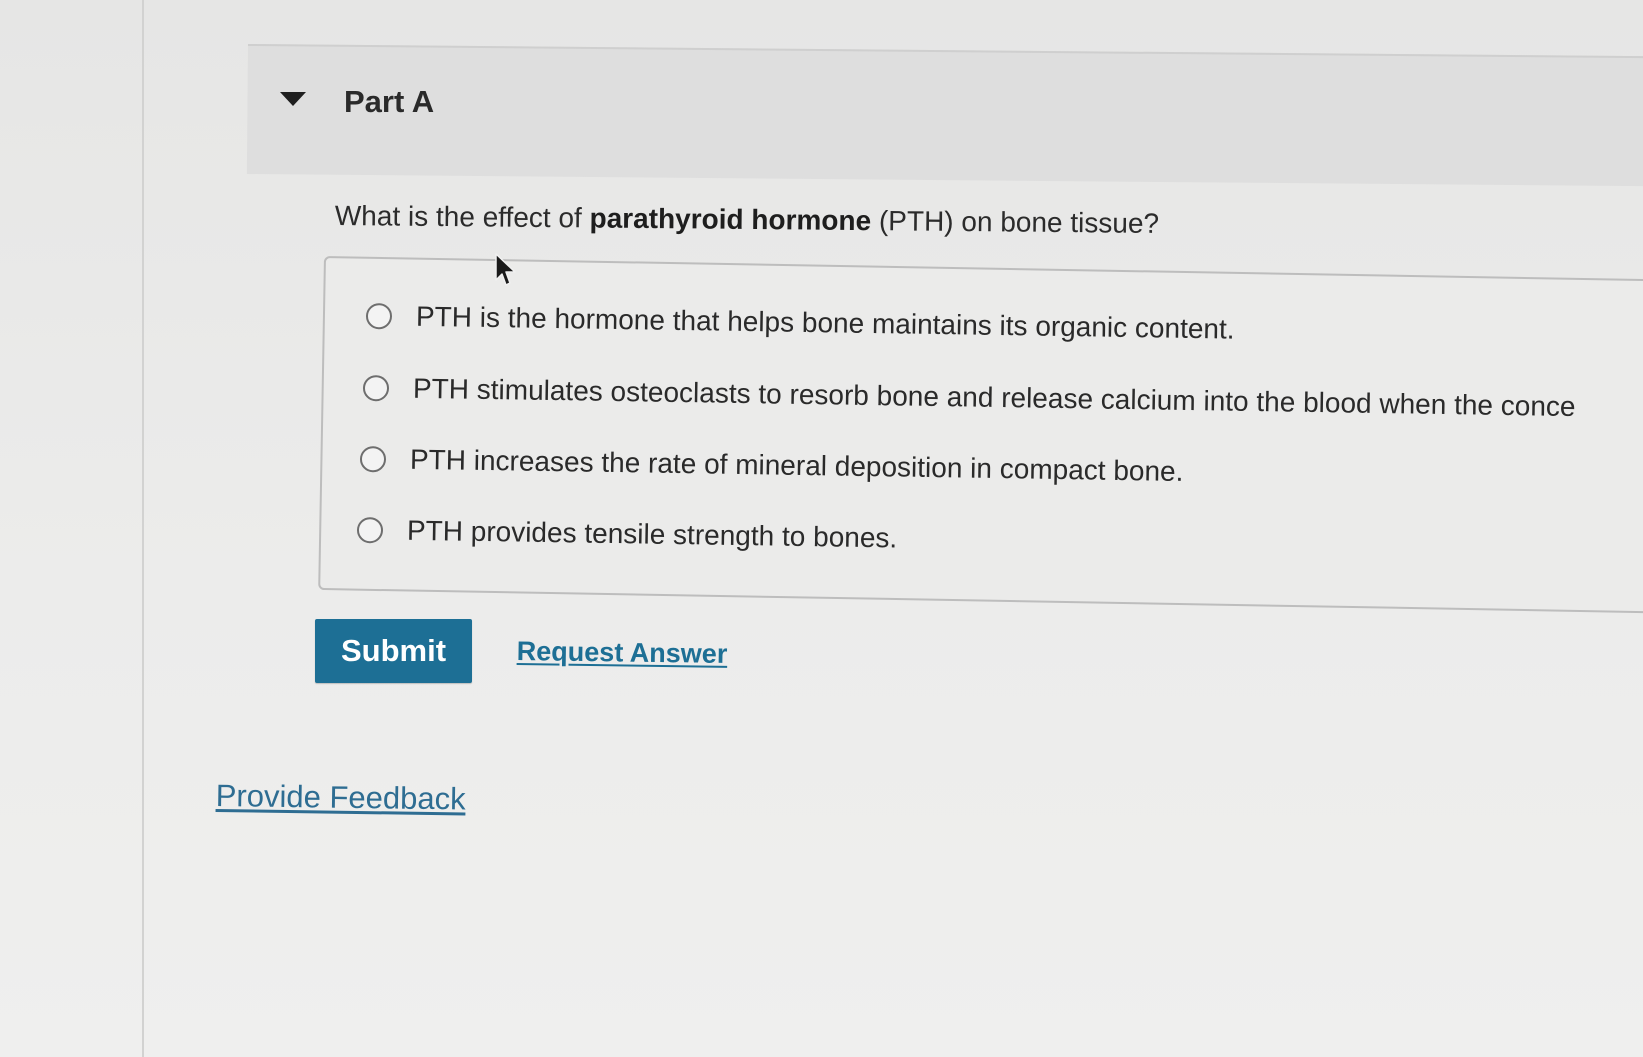 This screenshot has width=1643, height=1057. Describe the element at coordinates (293, 99) in the screenshot. I see `caret-down-icon` at that location.